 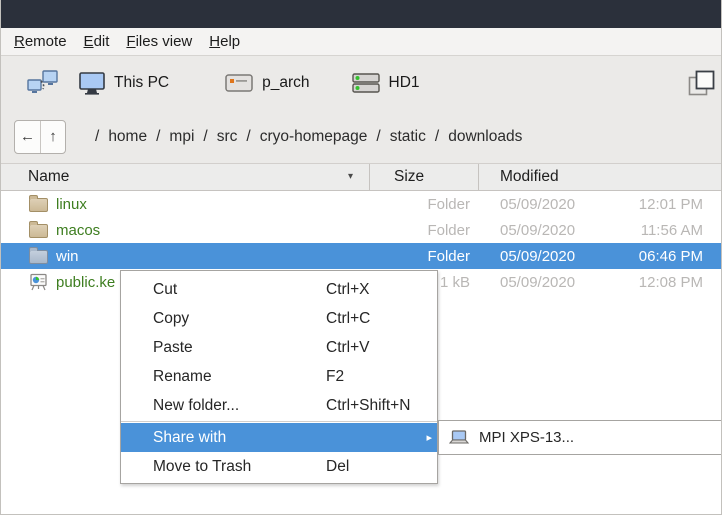 I want to click on menu-item-shortcut: Ctrl+C, so click(x=348, y=318).